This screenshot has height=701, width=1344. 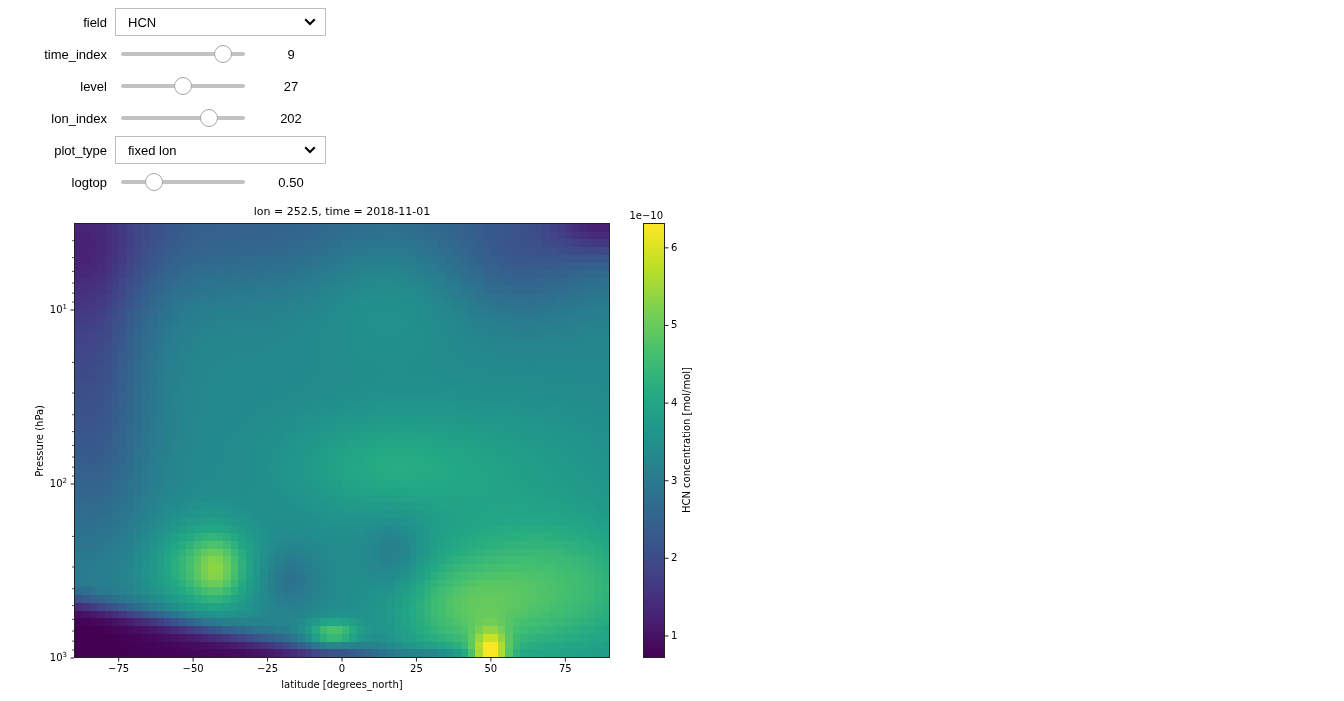 I want to click on tick-label: 10$^{3}$, so click(x=58, y=657).